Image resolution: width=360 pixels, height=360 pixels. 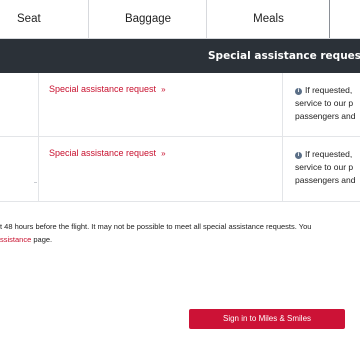 What do you see at coordinates (180, 239) in the screenshot?
I see `note-line: ssistance page.` at bounding box center [180, 239].